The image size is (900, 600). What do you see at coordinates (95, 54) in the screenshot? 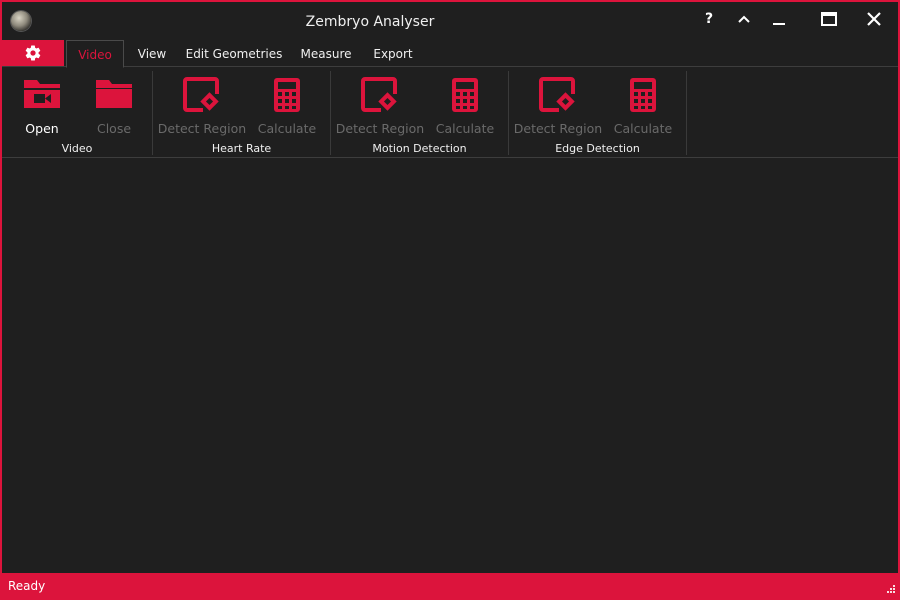
I see `tab-video: Video` at bounding box center [95, 54].